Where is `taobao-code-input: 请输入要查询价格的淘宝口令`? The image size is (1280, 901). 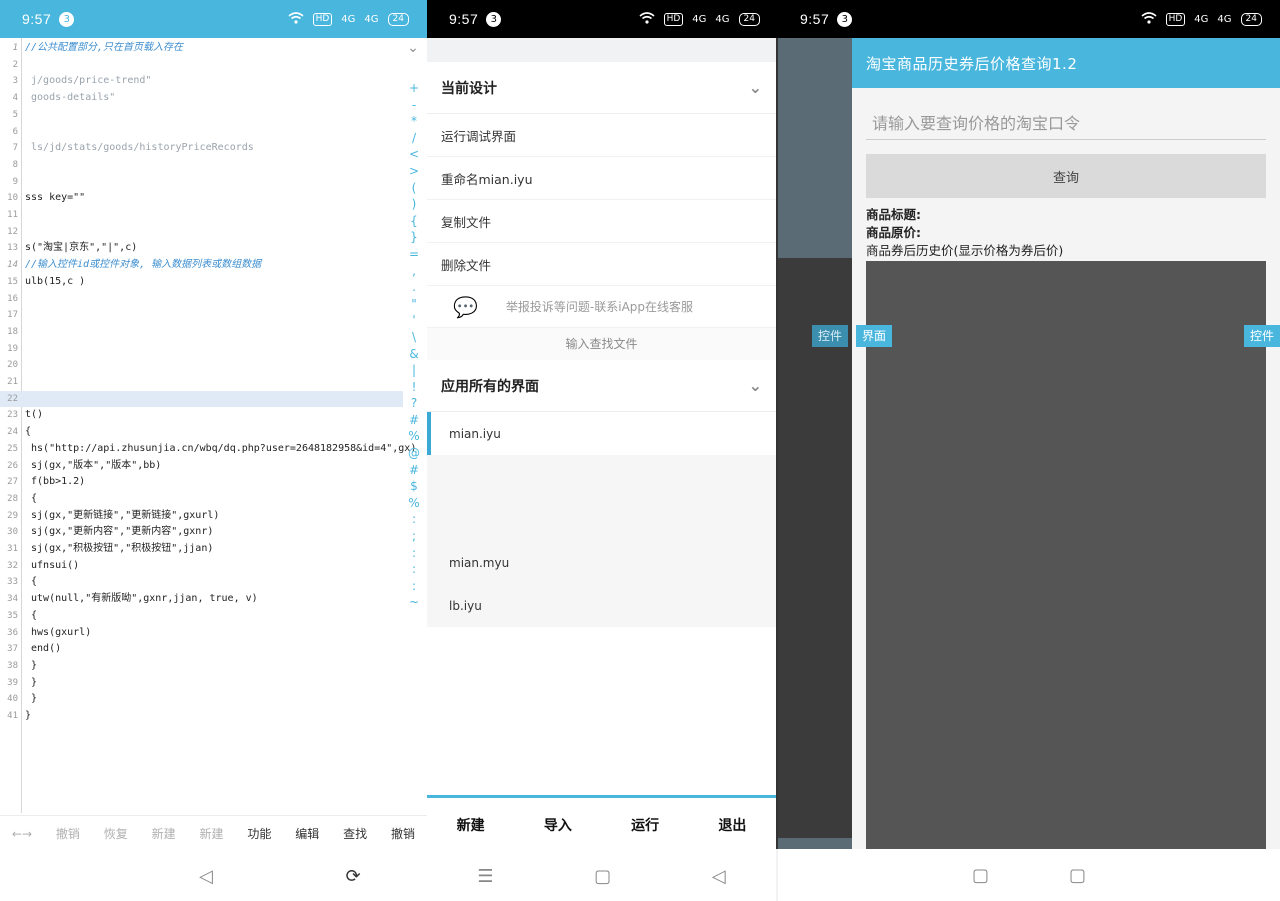
taobao-code-input: 请输入要查询价格的淘宝口令 is located at coordinates (1066, 120).